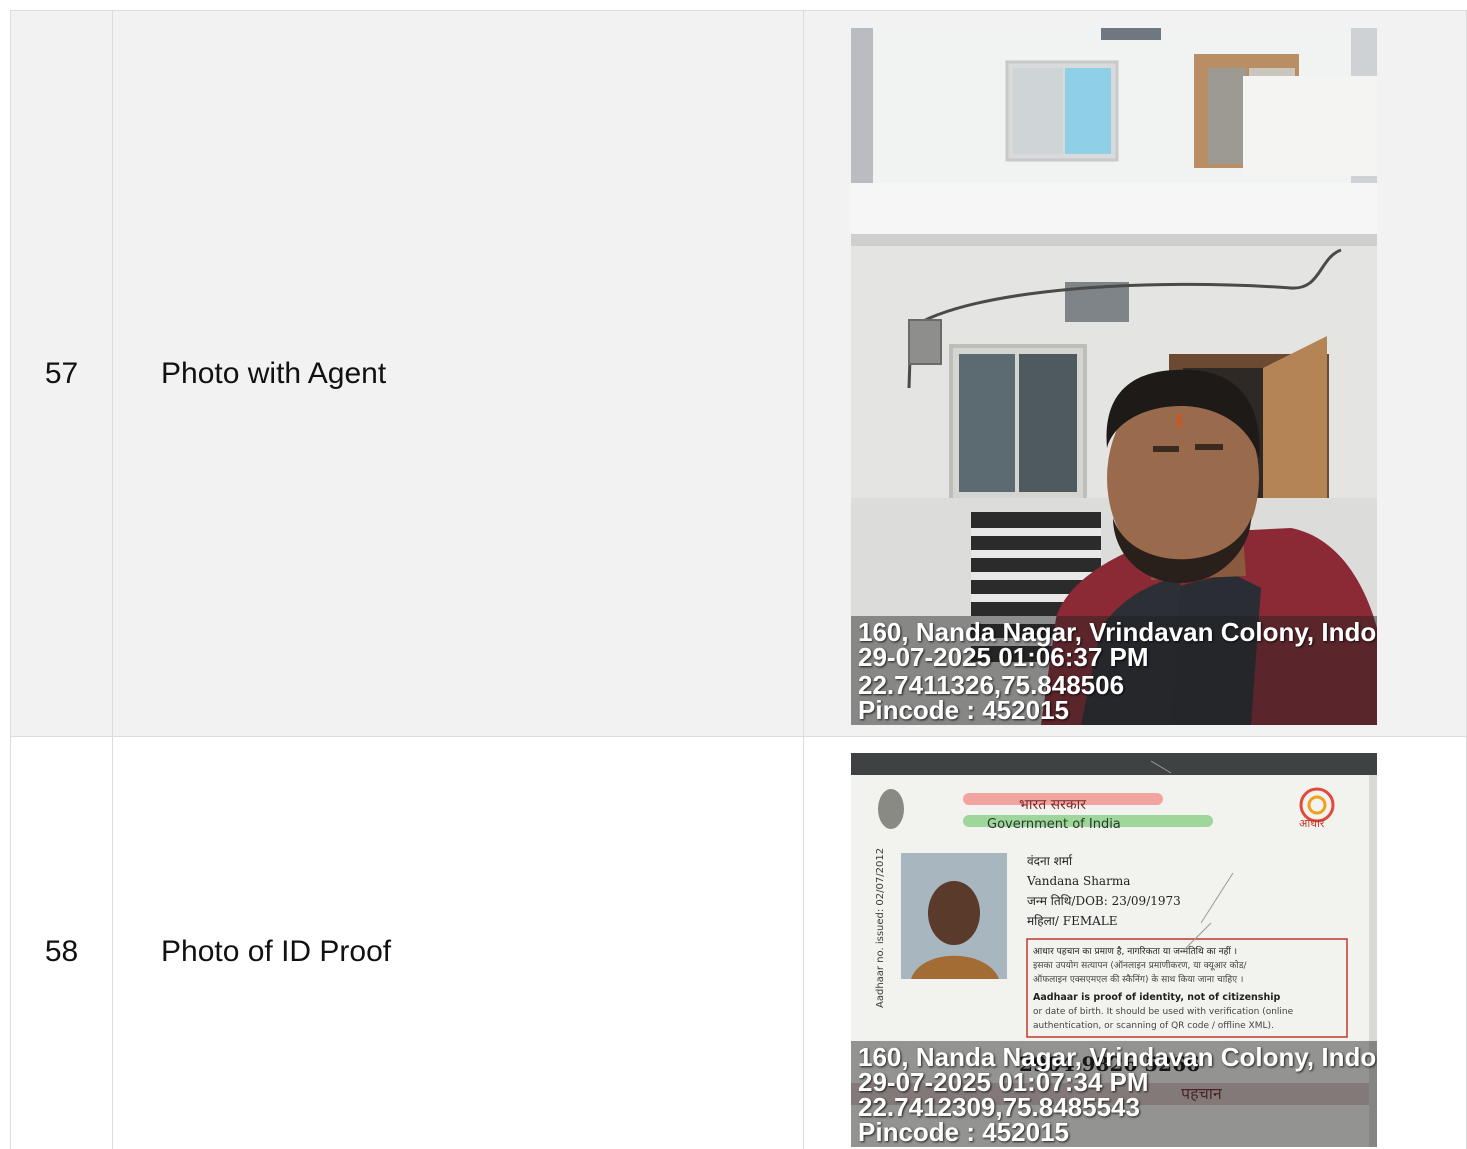  What do you see at coordinates (61, 942) in the screenshot?
I see `row-number: 58` at bounding box center [61, 942].